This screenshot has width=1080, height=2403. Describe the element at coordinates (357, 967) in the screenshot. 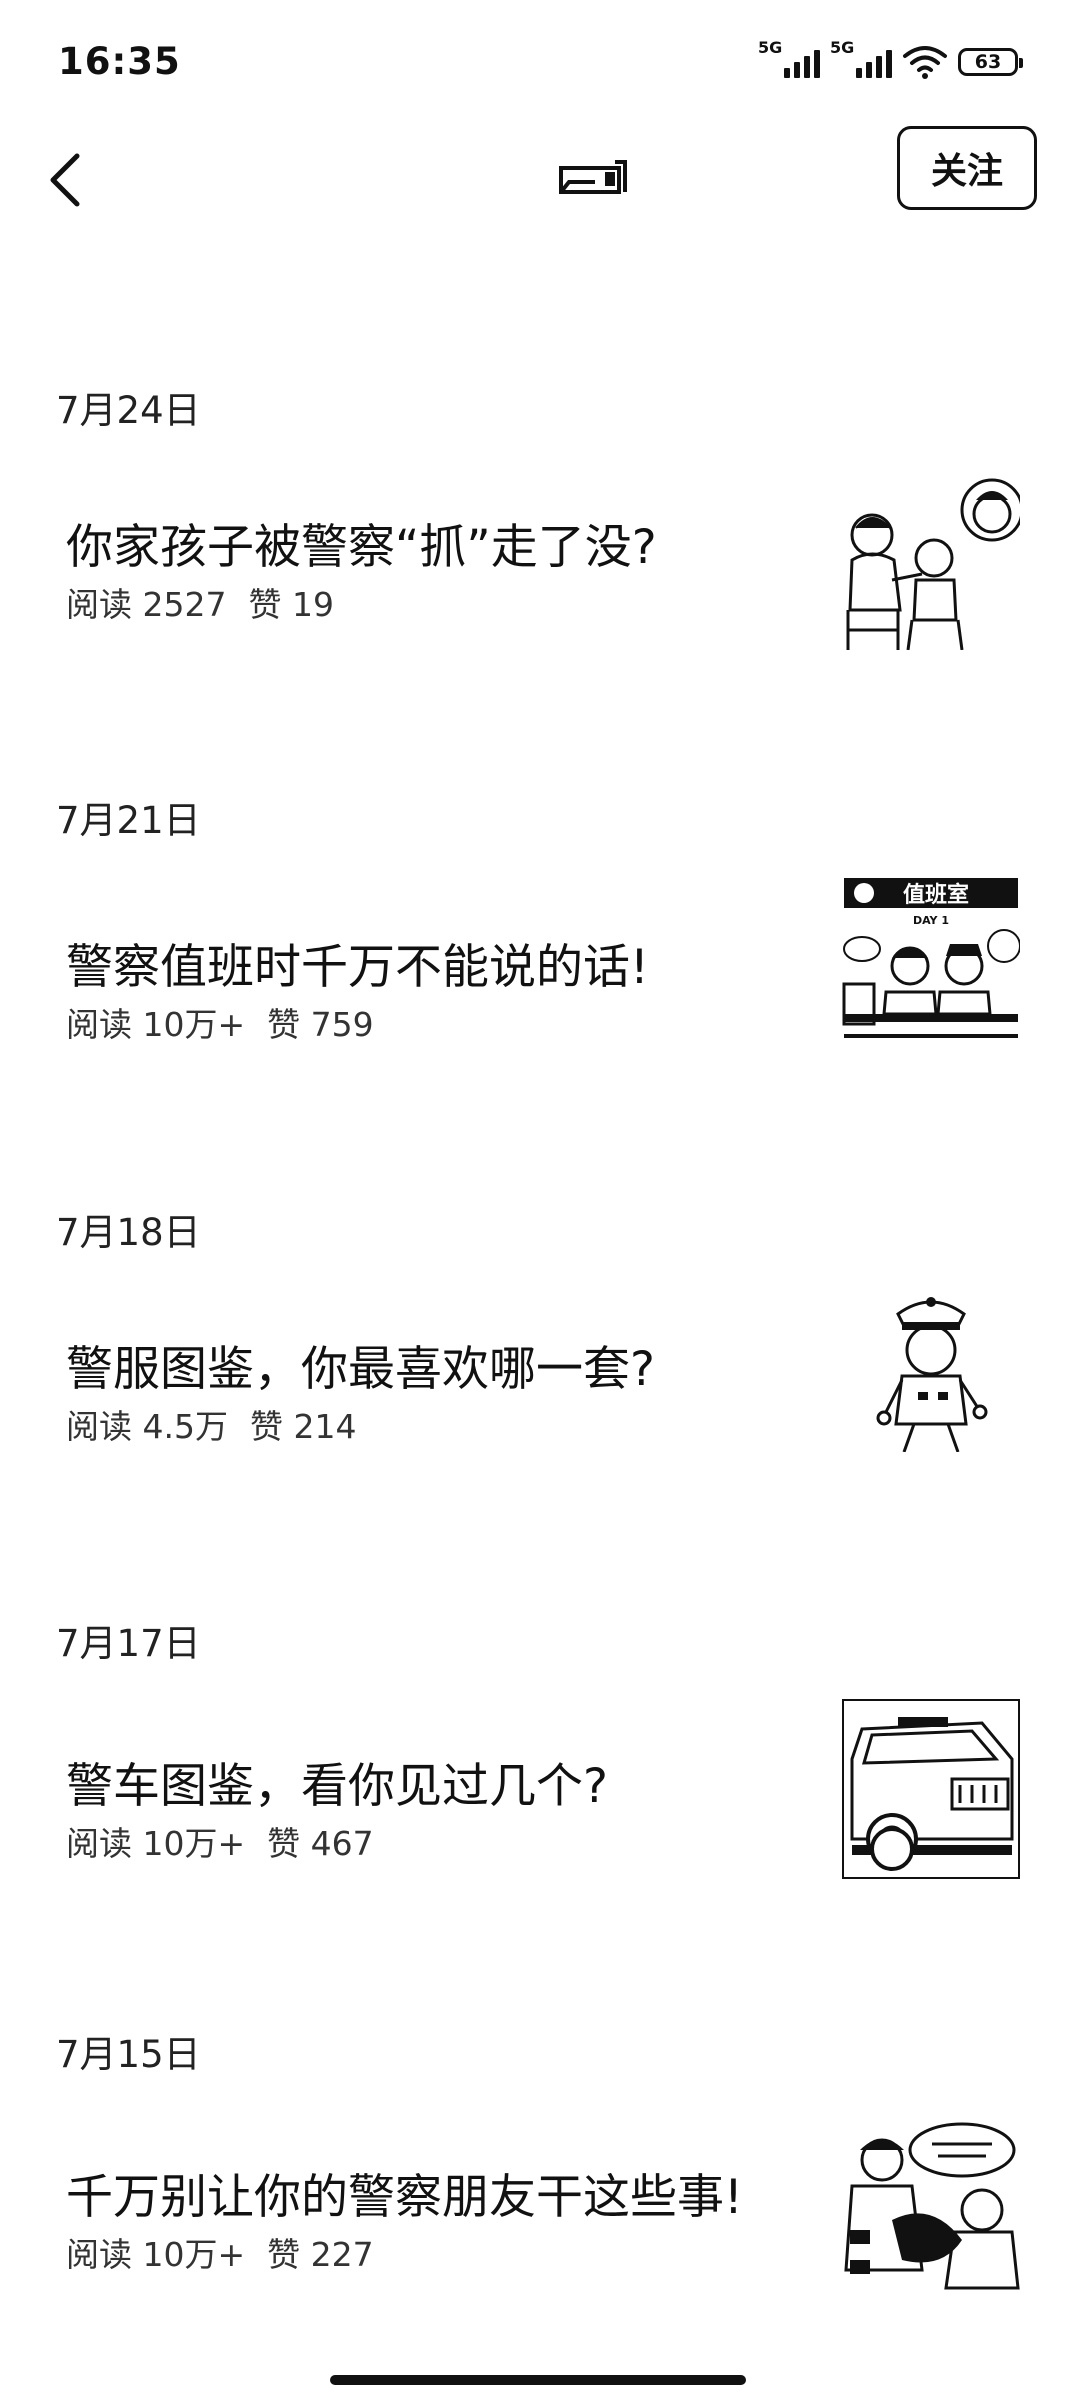

I see `article-title: 警察值班时千万不能说的话!` at that location.